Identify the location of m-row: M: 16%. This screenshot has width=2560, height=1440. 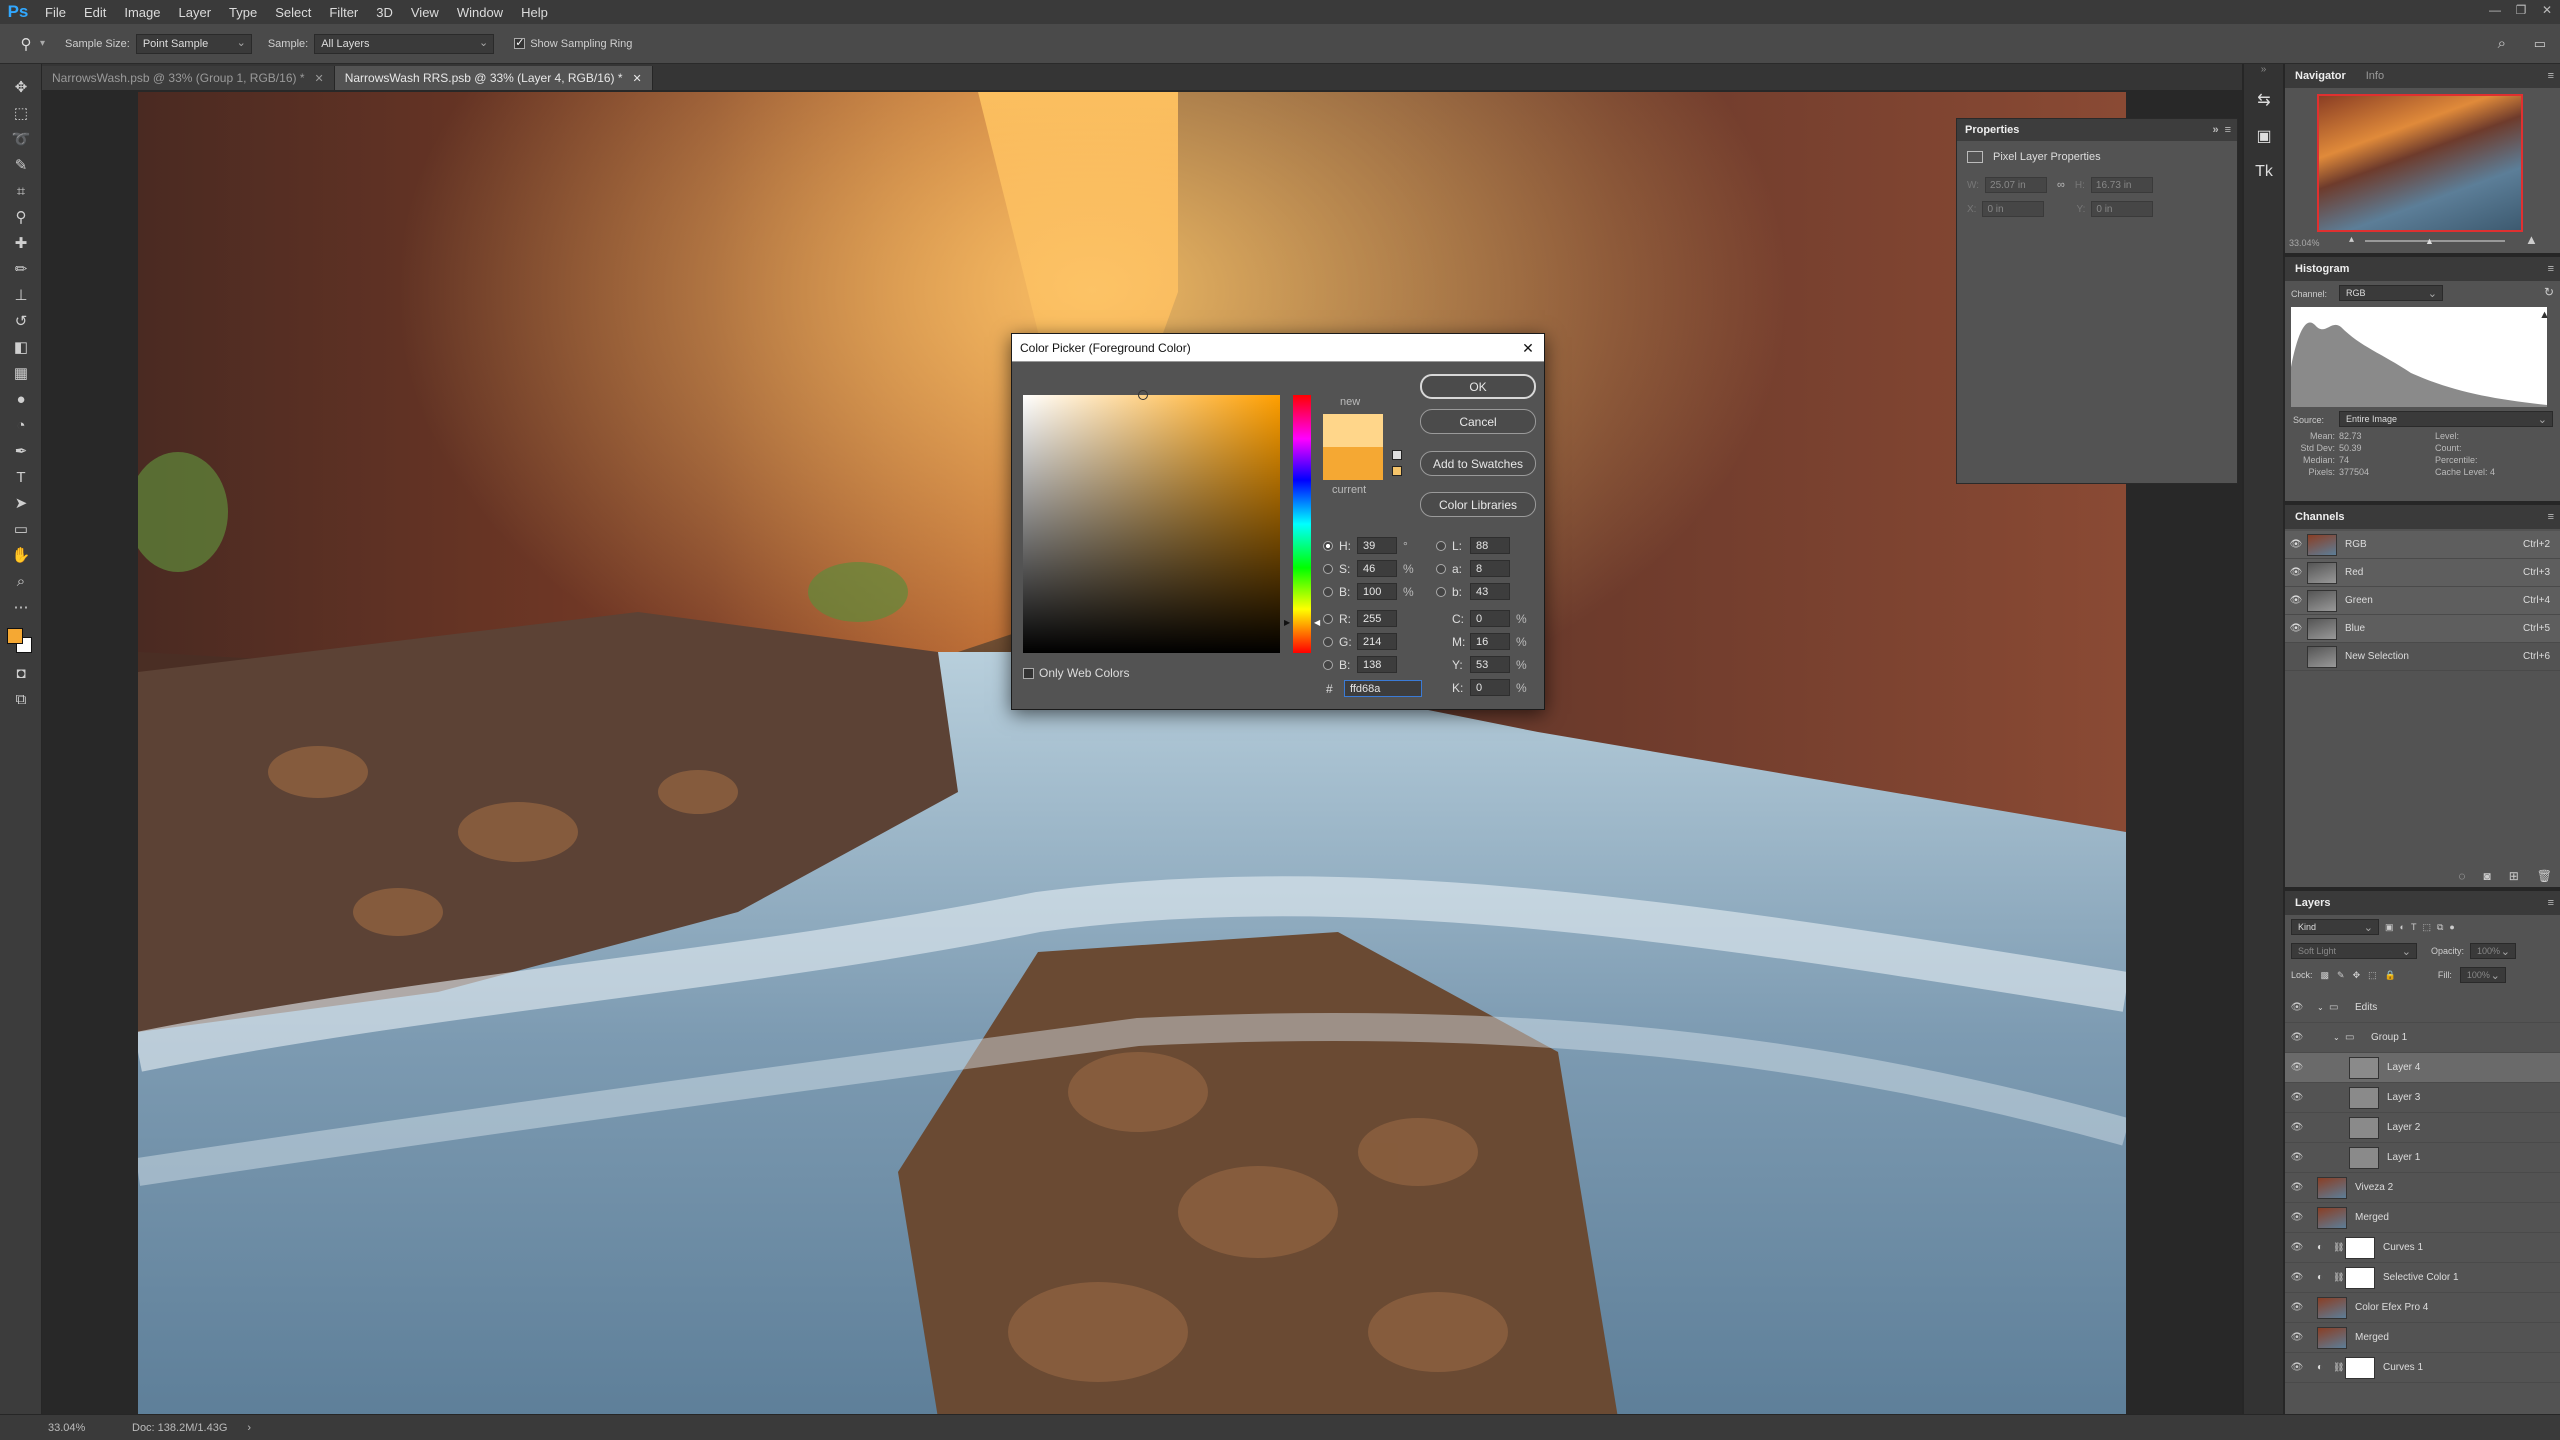
(1491, 641).